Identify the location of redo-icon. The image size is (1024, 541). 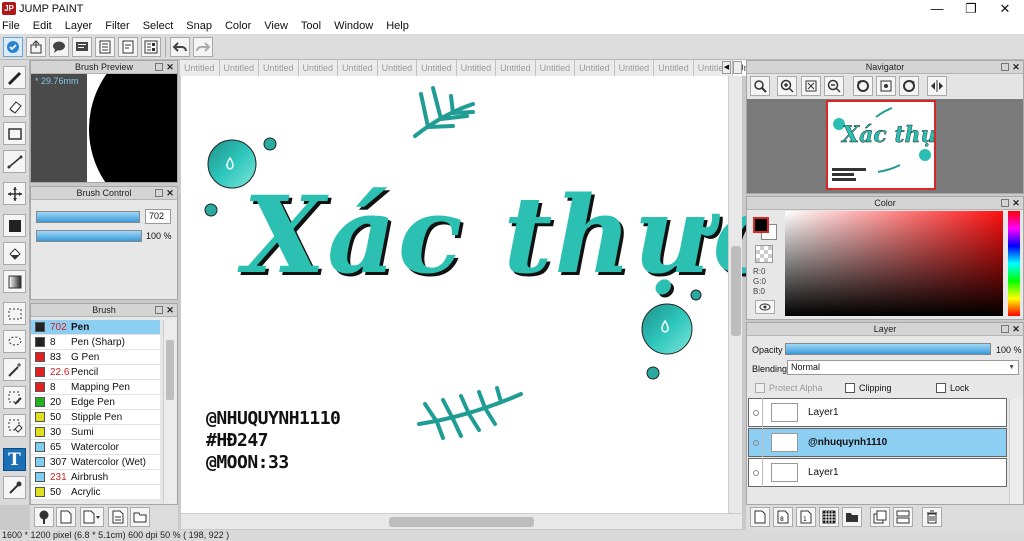
(203, 46).